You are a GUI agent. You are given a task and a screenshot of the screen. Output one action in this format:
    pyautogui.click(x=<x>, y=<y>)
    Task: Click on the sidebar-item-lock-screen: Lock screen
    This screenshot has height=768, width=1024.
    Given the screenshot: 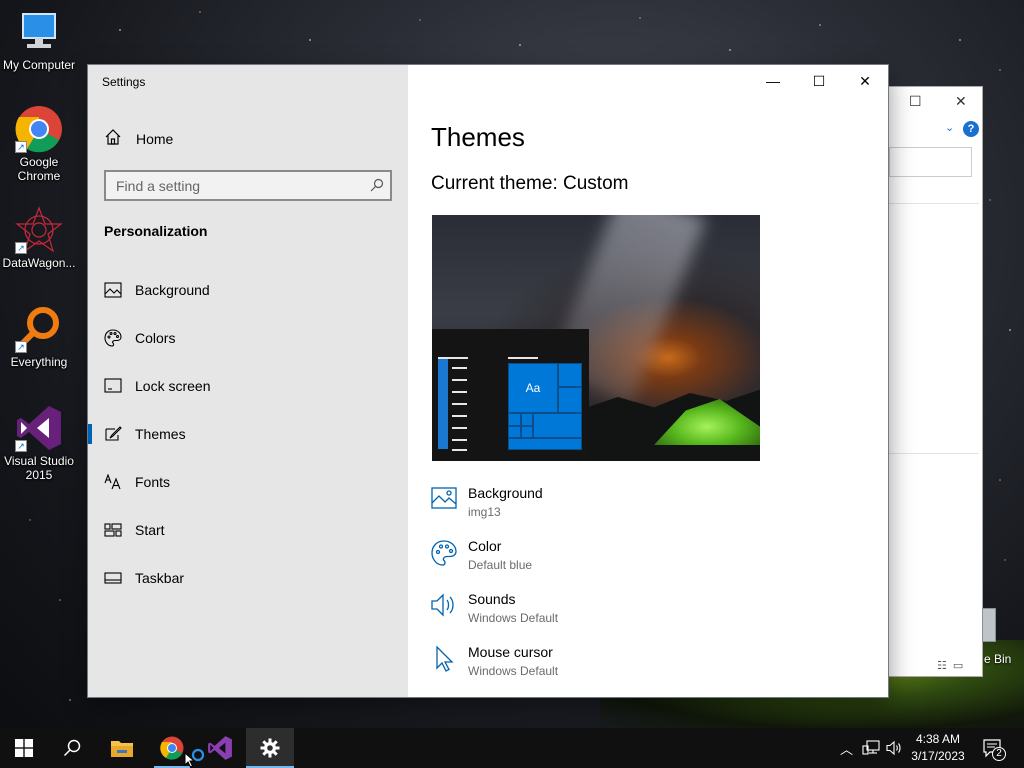 What is the action you would take?
    pyautogui.click(x=248, y=386)
    